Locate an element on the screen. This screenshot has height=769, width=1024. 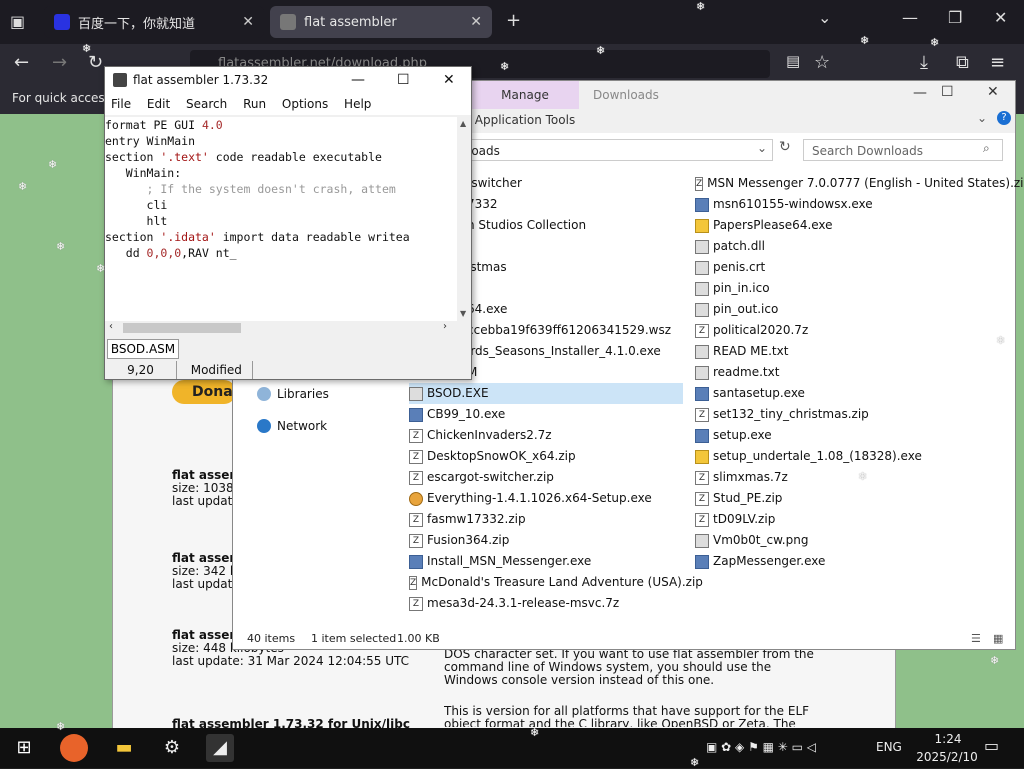
fasm-taskbar-icon: ◢ is located at coordinates (220, 748).